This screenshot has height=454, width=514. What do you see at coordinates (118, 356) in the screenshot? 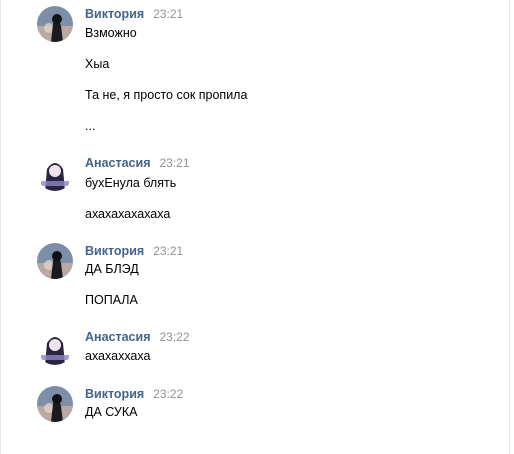
I see `message-text: ахахаххаха` at bounding box center [118, 356].